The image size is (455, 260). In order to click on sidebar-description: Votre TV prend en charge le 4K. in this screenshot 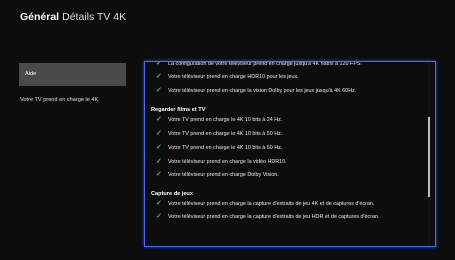, I will do `click(60, 100)`.